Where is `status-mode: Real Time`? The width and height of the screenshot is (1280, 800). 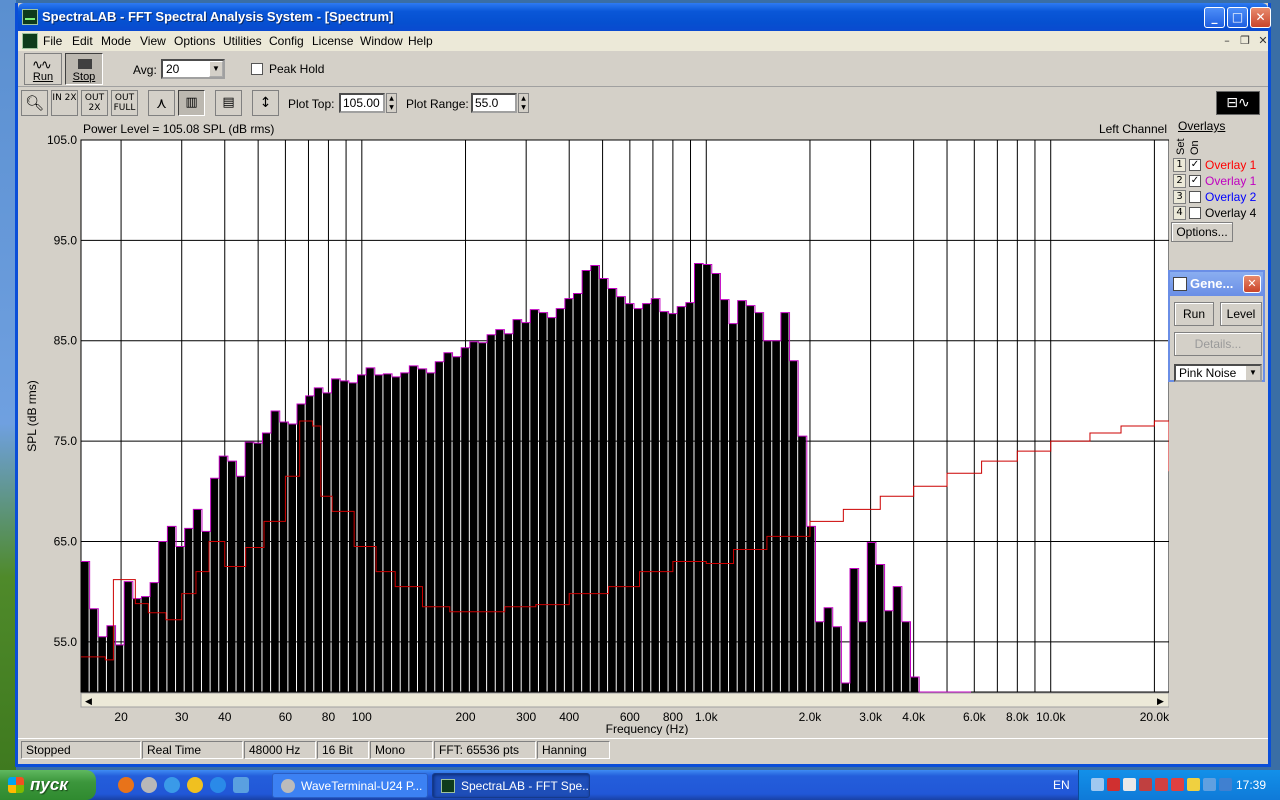 status-mode: Real Time is located at coordinates (192, 750).